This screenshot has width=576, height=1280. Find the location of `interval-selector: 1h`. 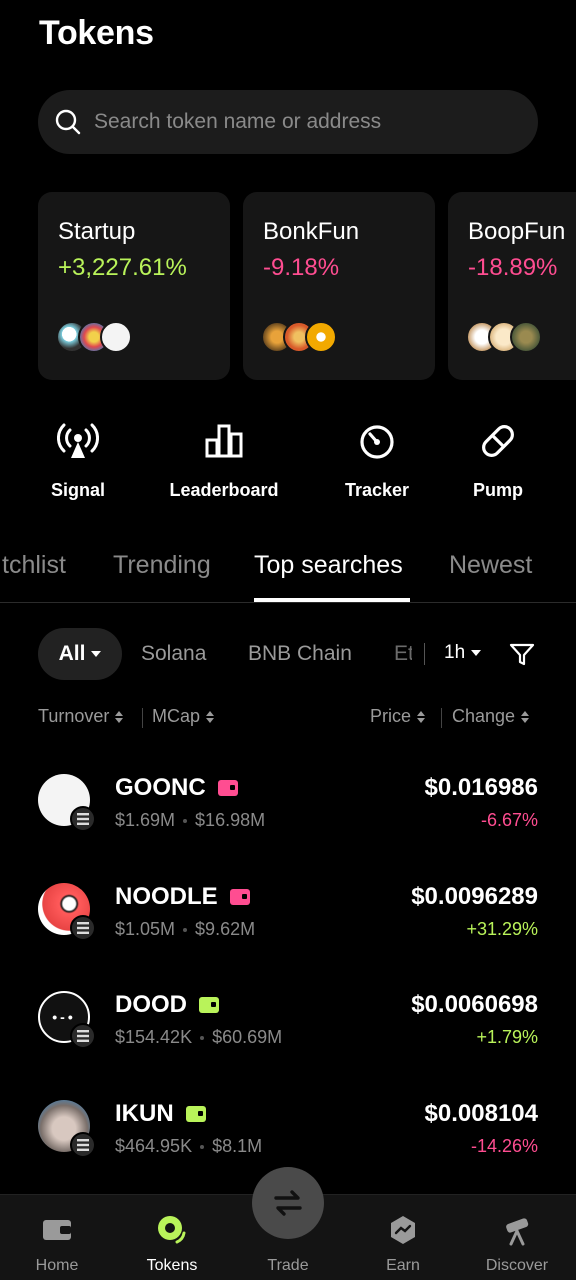

interval-selector: 1h is located at coordinates (463, 653).